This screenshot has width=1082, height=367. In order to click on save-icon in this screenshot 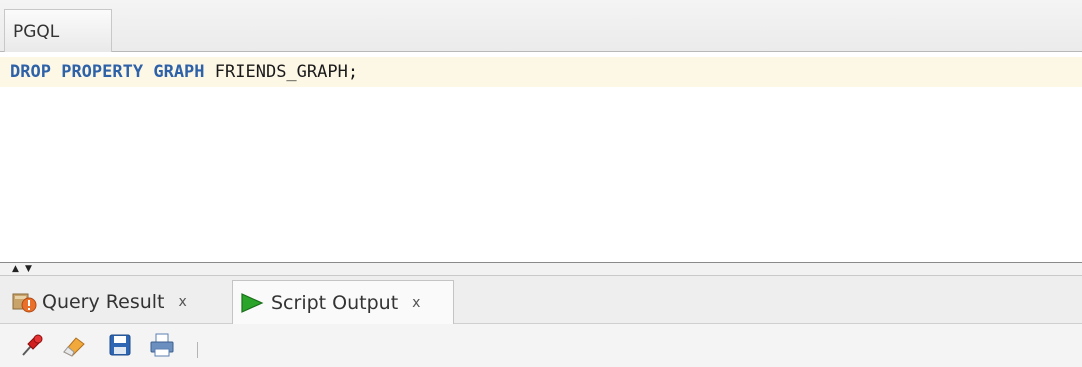, I will do `click(120, 347)`.